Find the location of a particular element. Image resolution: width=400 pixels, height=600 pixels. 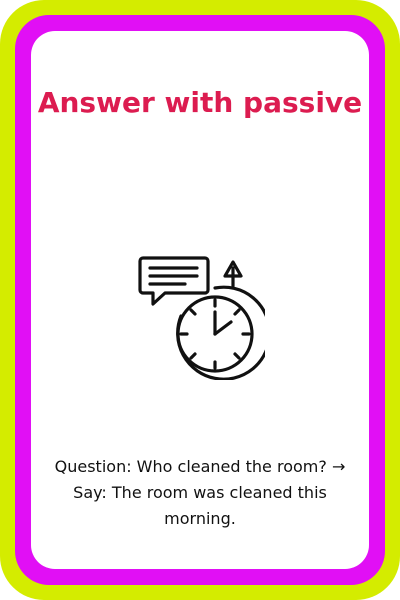

chat-clock-icon is located at coordinates (200, 315).